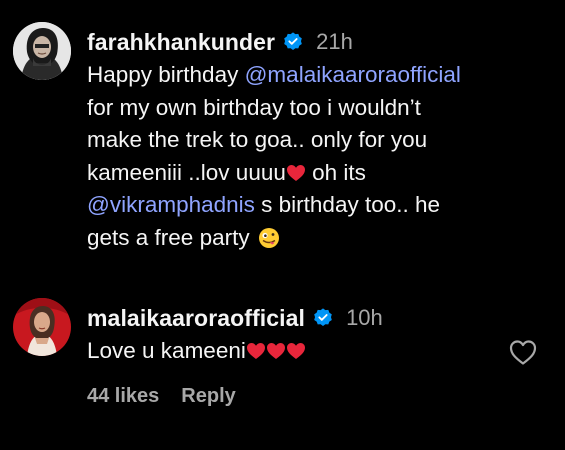 The image size is (565, 450). Describe the element at coordinates (161, 396) in the screenshot. I see `comment-actions: 44 likes Reply` at that location.